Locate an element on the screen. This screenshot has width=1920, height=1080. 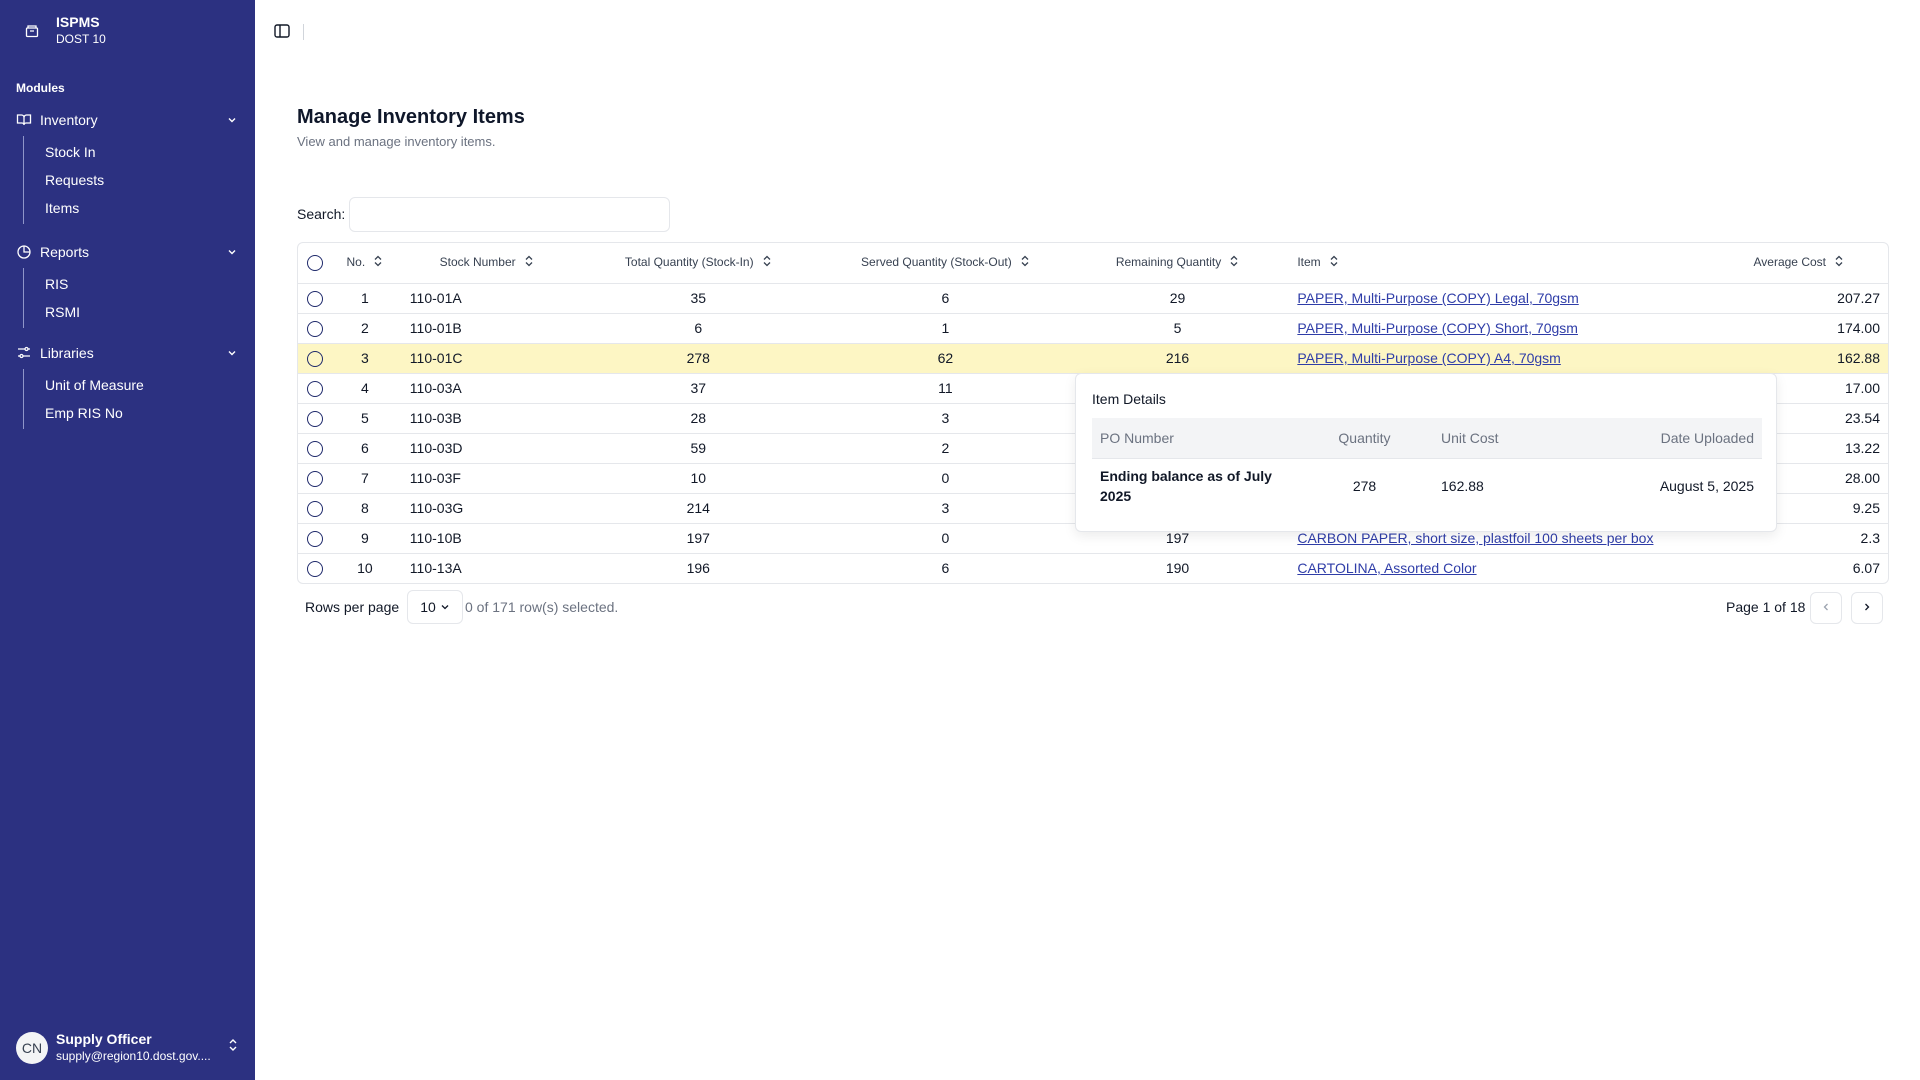
item-link: PAPER, Multi-Purpose (COPY) Legal, 70gsm is located at coordinates (1437, 298).